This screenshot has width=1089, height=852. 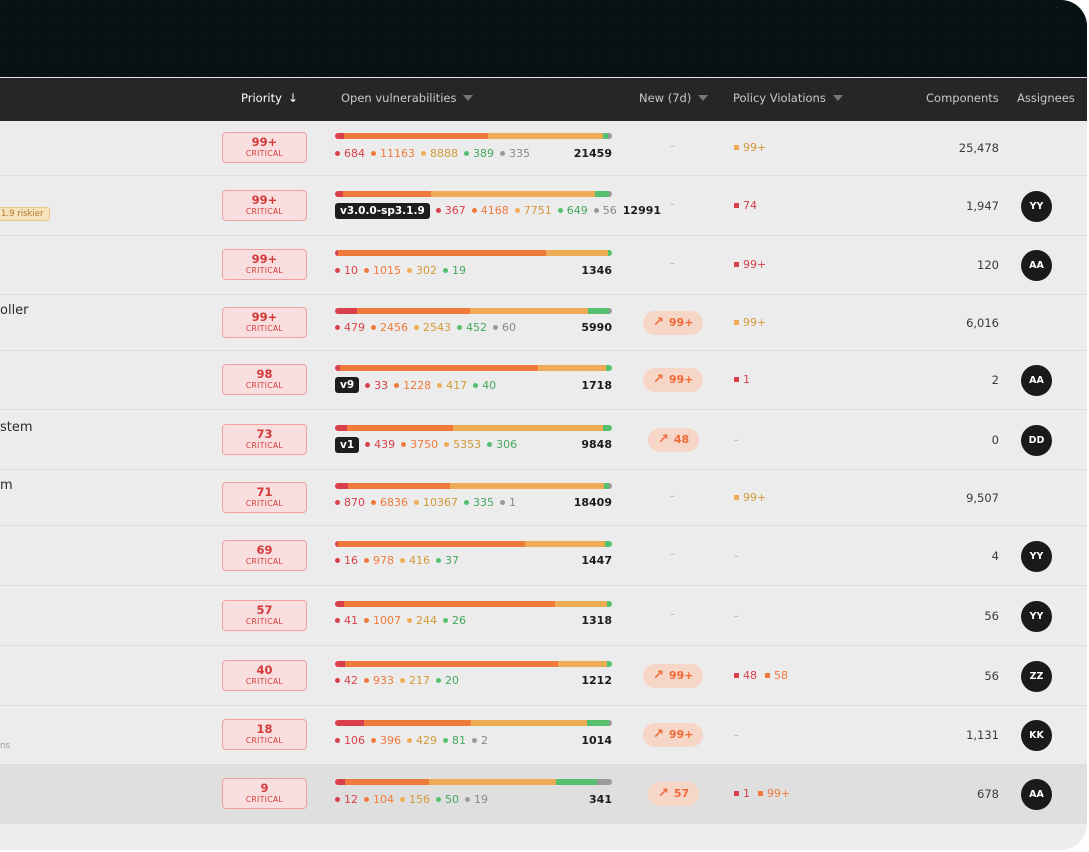 I want to click on components-count: 1,947, so click(x=982, y=205).